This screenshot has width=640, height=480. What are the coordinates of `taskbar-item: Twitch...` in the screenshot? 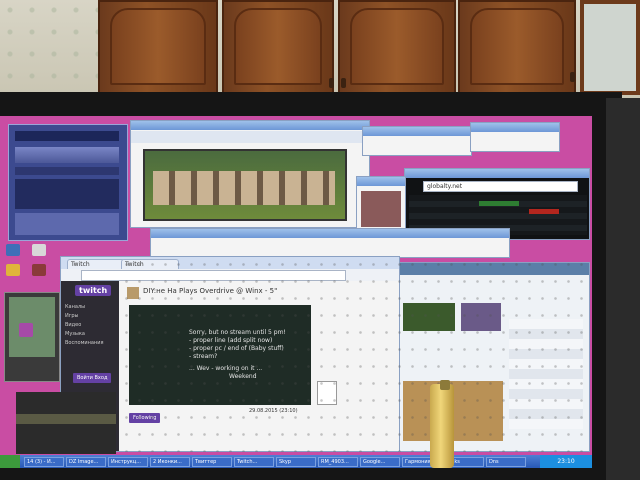 It's located at (254, 461).